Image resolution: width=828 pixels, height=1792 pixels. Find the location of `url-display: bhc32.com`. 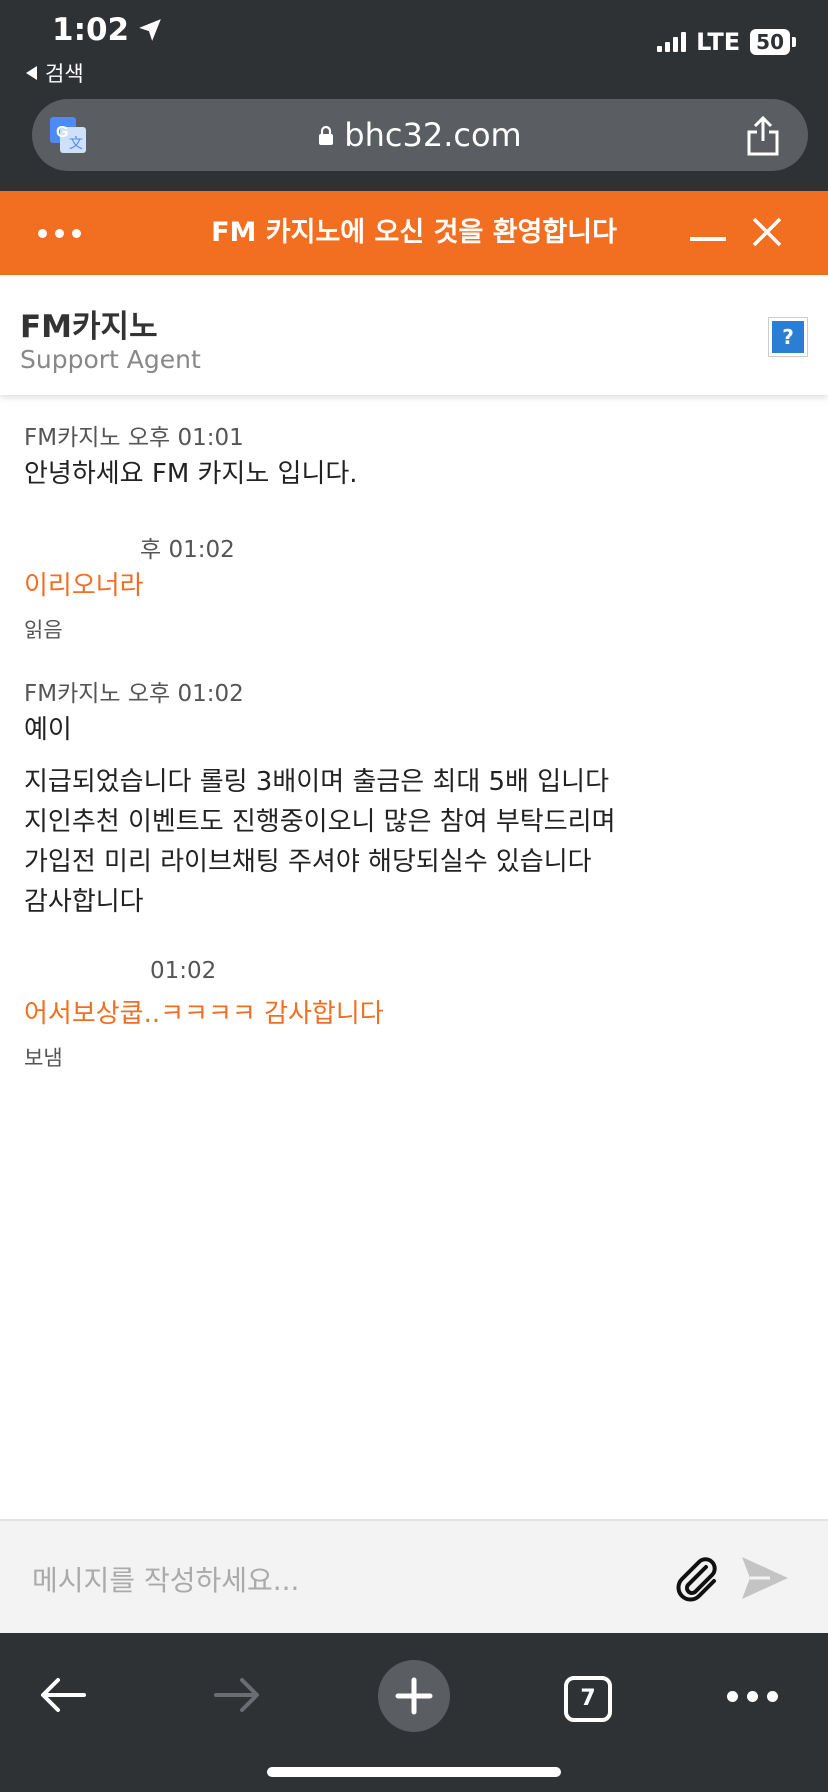

url-display: bhc32.com is located at coordinates (420, 135).